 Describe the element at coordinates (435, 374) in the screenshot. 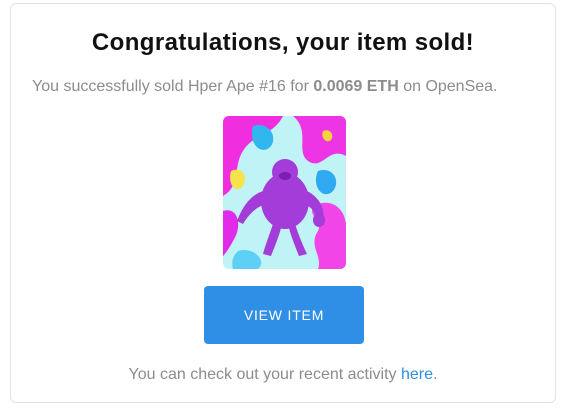

I see `footer-period: .` at that location.